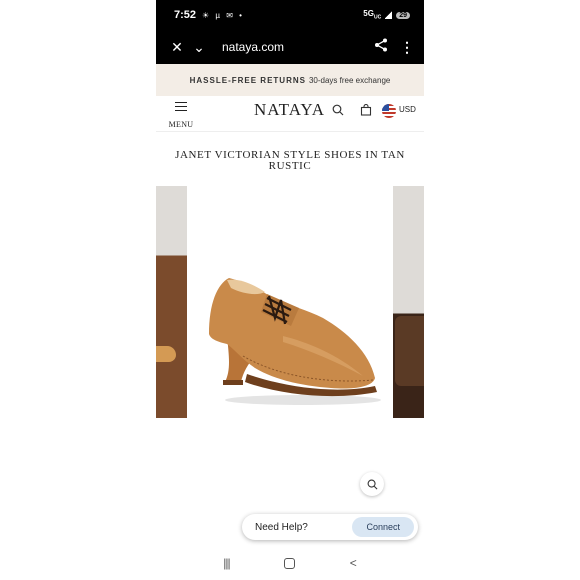 The height and width of the screenshot is (580, 580). What do you see at coordinates (409, 351) in the screenshot?
I see `wood-display-partial` at bounding box center [409, 351].